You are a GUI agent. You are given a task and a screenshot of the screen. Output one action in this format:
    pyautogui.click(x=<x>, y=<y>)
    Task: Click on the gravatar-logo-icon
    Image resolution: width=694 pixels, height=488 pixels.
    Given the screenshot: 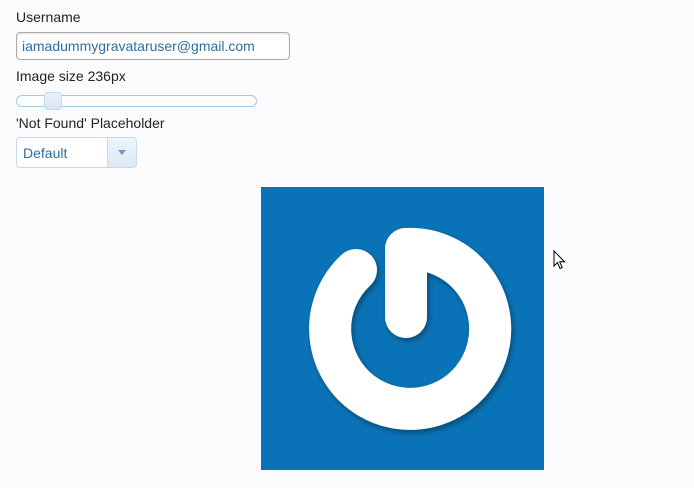 What is the action you would take?
    pyautogui.click(x=410, y=328)
    